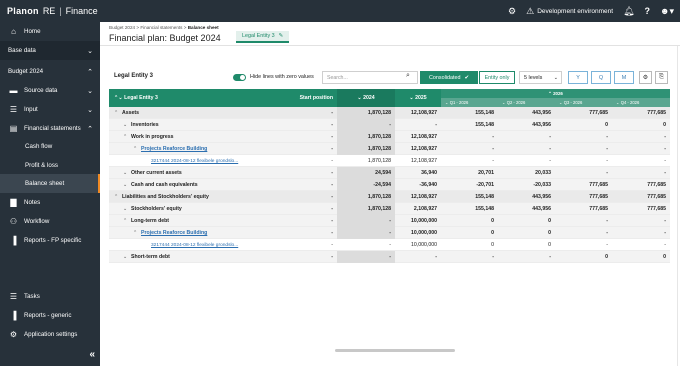 The width and height of the screenshot is (680, 366). What do you see at coordinates (50, 165) in the screenshot?
I see `sidebar-item-profit-loss: Profit & loss` at bounding box center [50, 165].